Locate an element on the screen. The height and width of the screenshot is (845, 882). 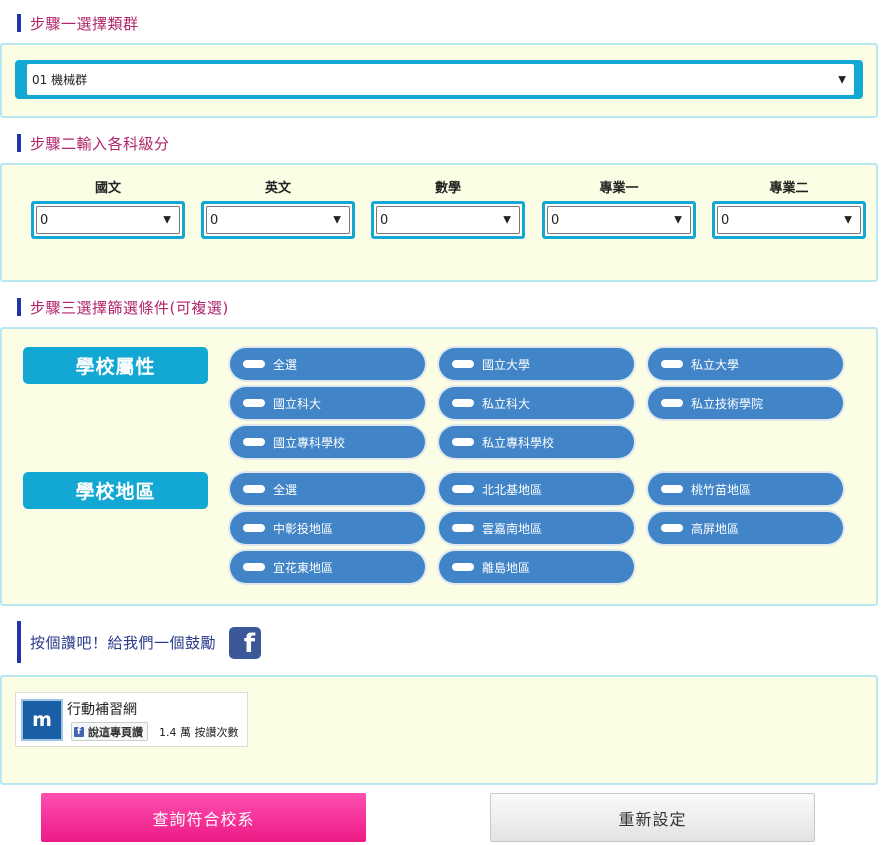
step1-title: 步驟一選擇類群 is located at coordinates (84, 23).